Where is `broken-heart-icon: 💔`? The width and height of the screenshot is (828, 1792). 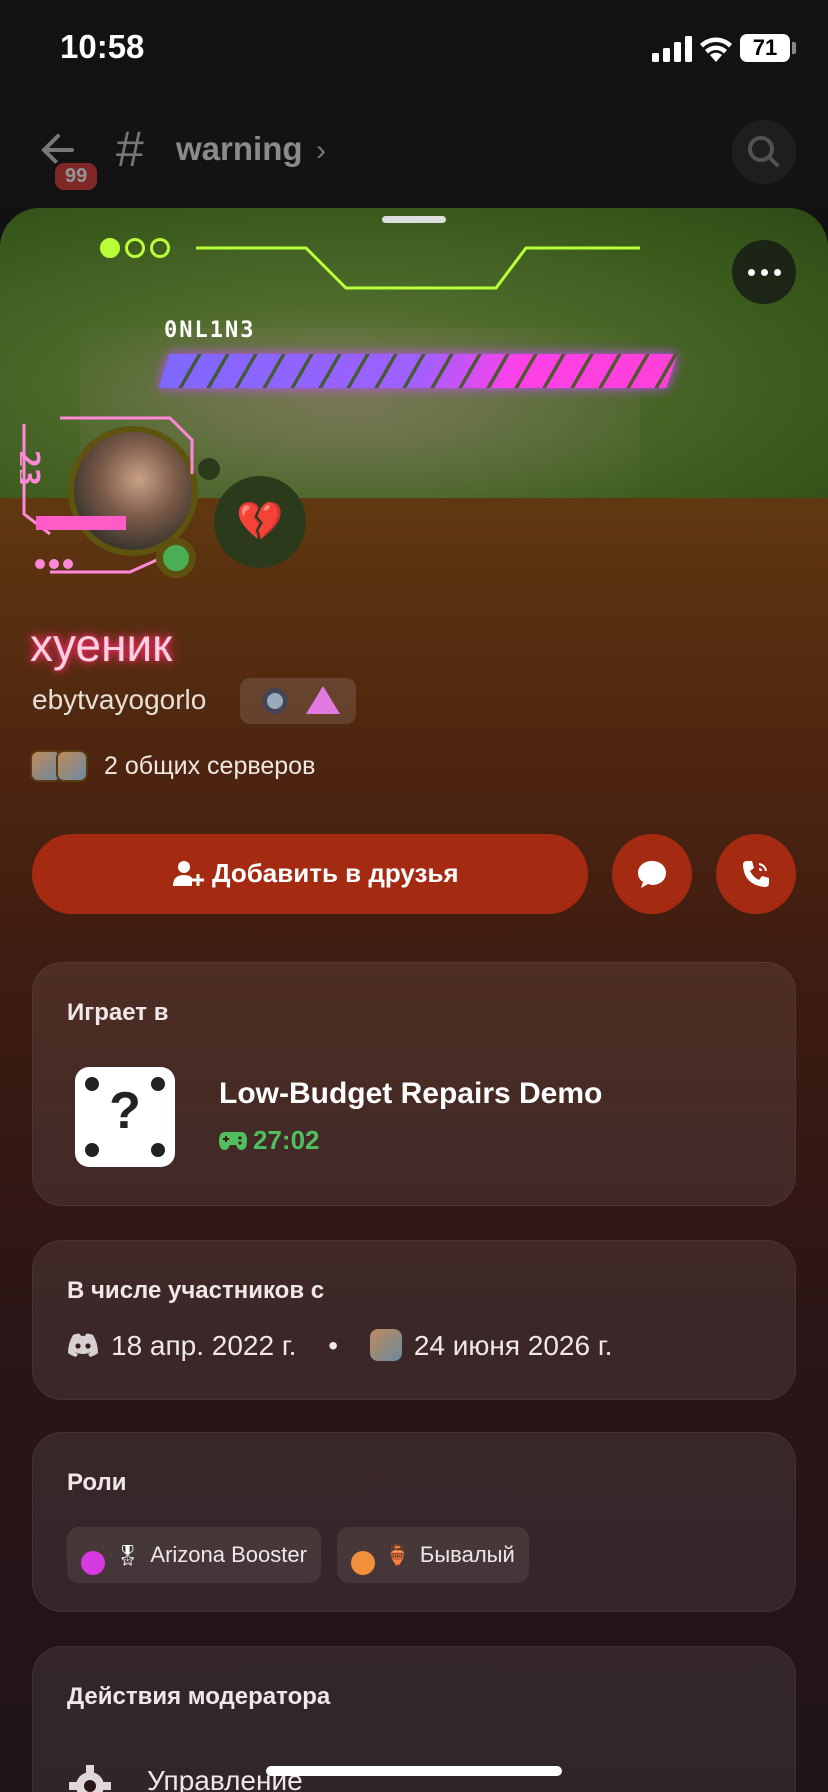
broken-heart-icon: 💔 is located at coordinates (260, 522).